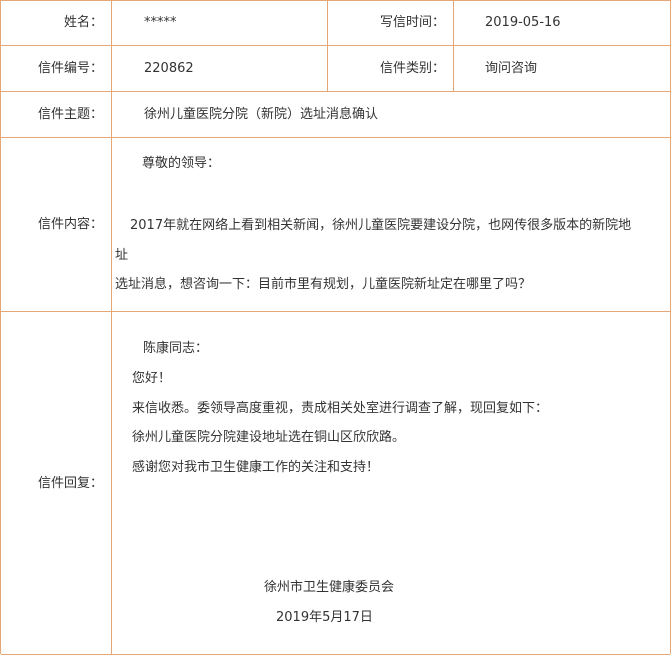 This screenshot has width=671, height=655. What do you see at coordinates (83, 22) in the screenshot?
I see `name-label: 姓名：` at bounding box center [83, 22].